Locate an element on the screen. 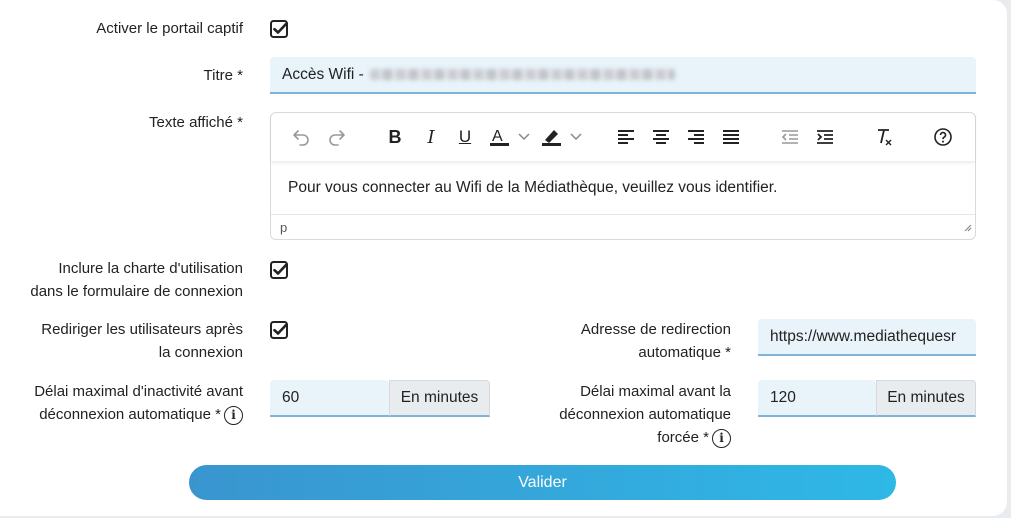  redirect-checkbox is located at coordinates (279, 330).